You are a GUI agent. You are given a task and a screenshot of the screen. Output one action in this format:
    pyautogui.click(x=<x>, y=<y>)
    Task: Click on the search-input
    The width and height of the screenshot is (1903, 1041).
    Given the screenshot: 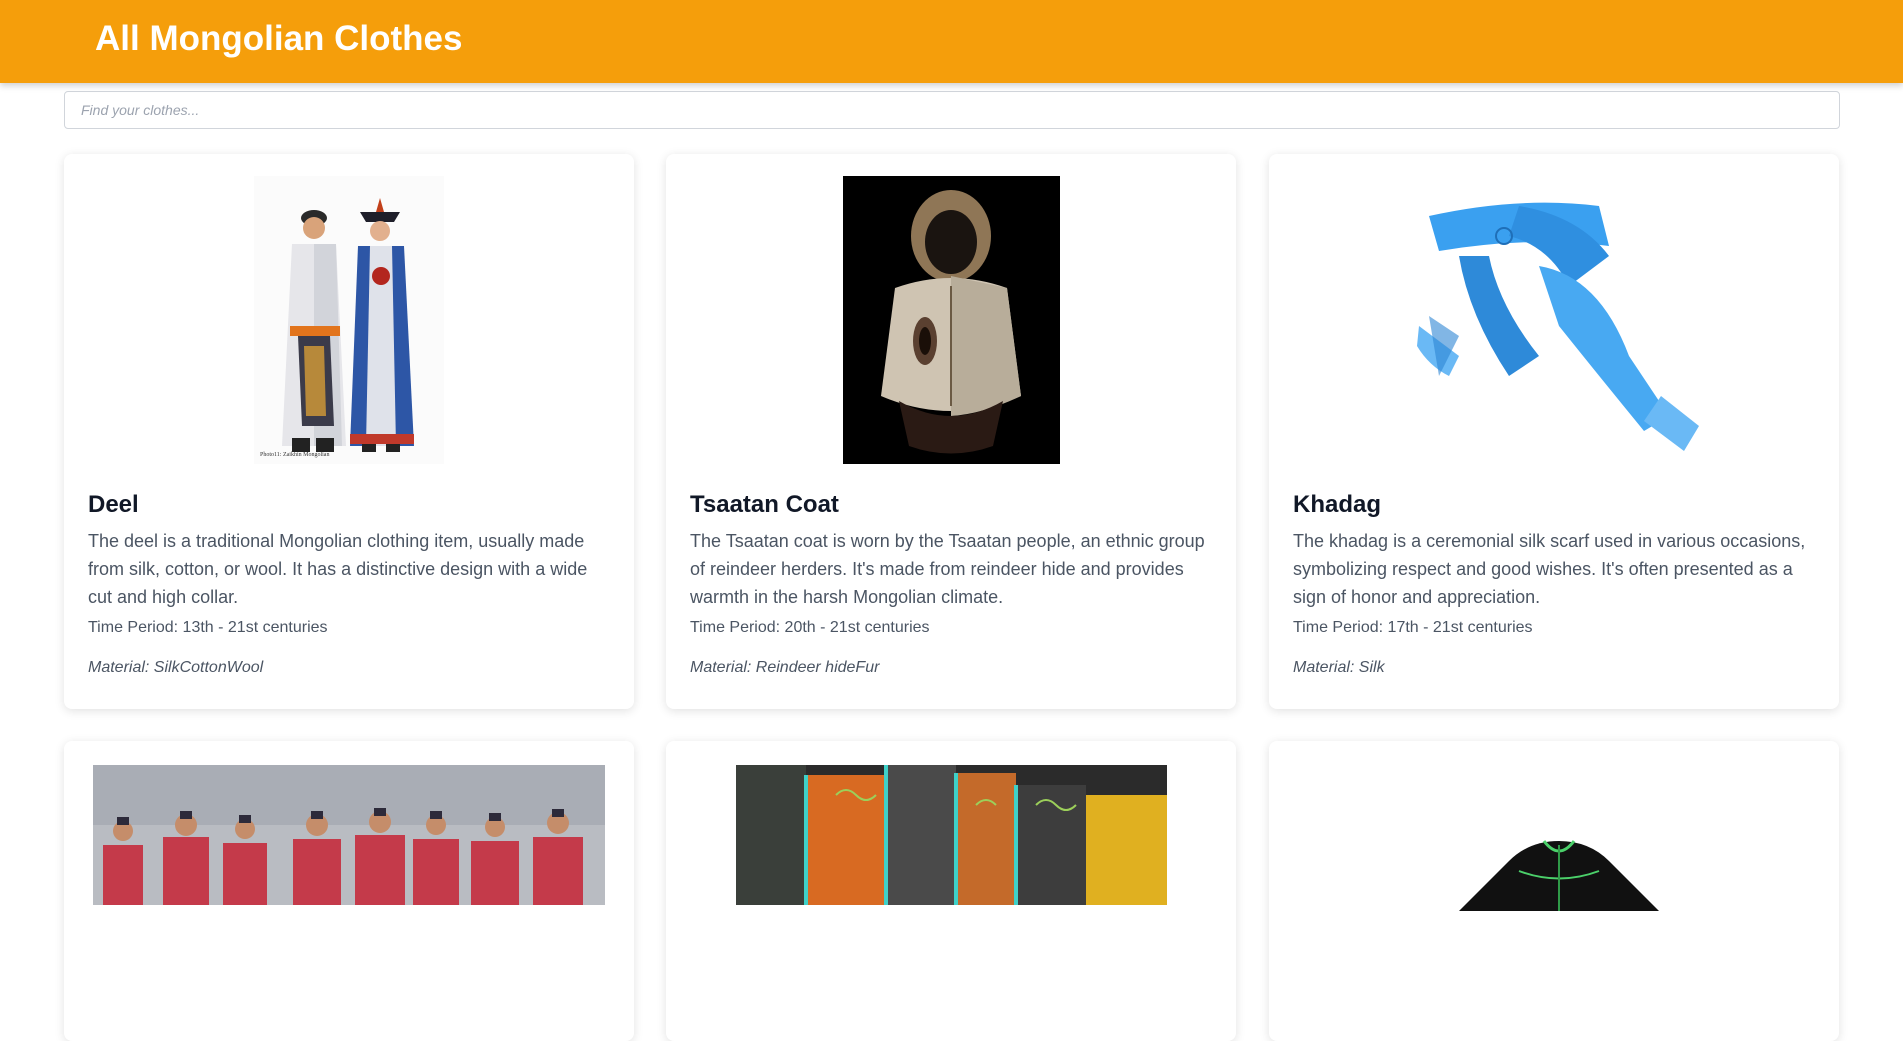 What is the action you would take?
    pyautogui.click(x=952, y=110)
    